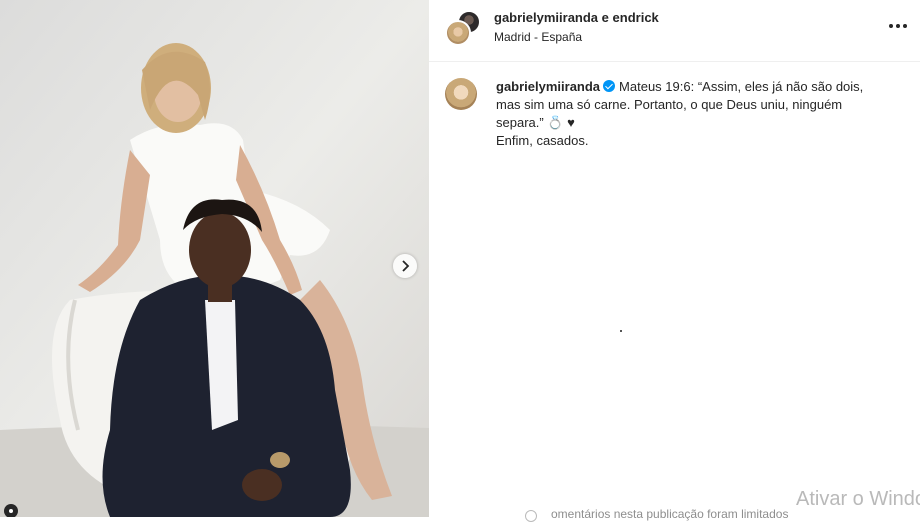 The width and height of the screenshot is (920, 522). What do you see at coordinates (548, 86) in the screenshot?
I see `caption-username-link: gabrielymiiranda` at bounding box center [548, 86].